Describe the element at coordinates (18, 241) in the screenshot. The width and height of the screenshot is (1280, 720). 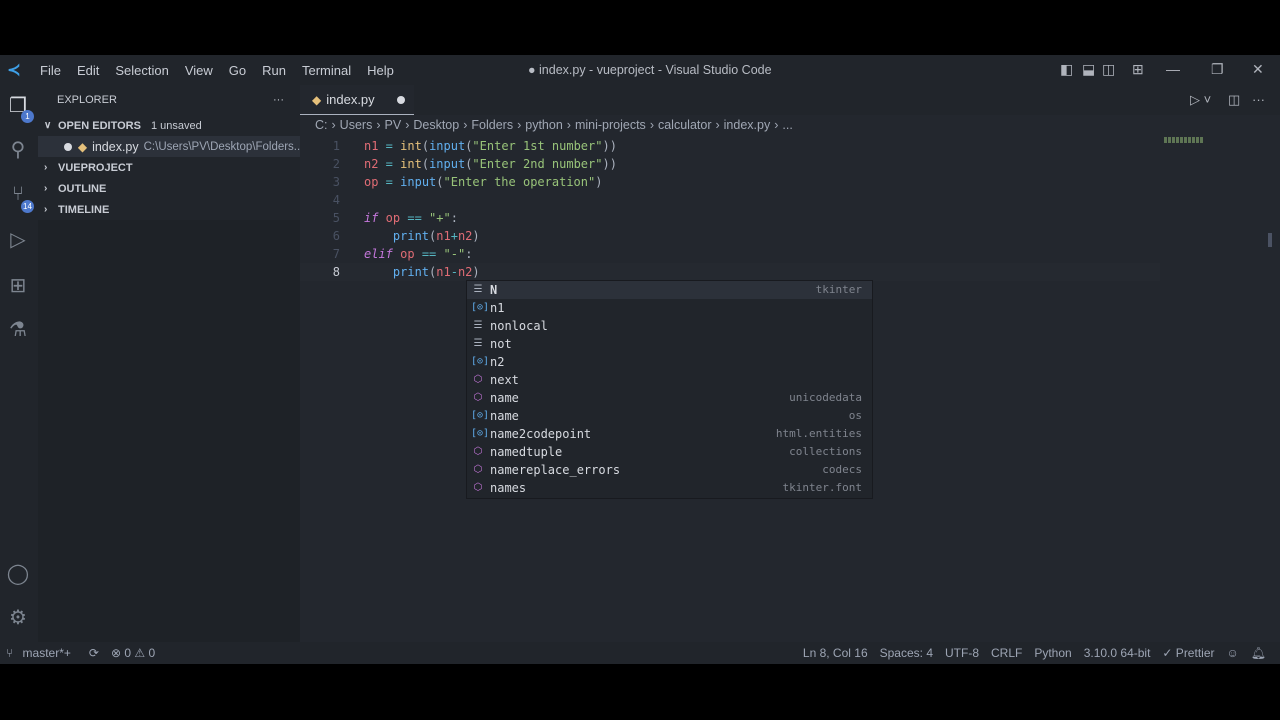
I see `run-debug-icon: ▷` at that location.